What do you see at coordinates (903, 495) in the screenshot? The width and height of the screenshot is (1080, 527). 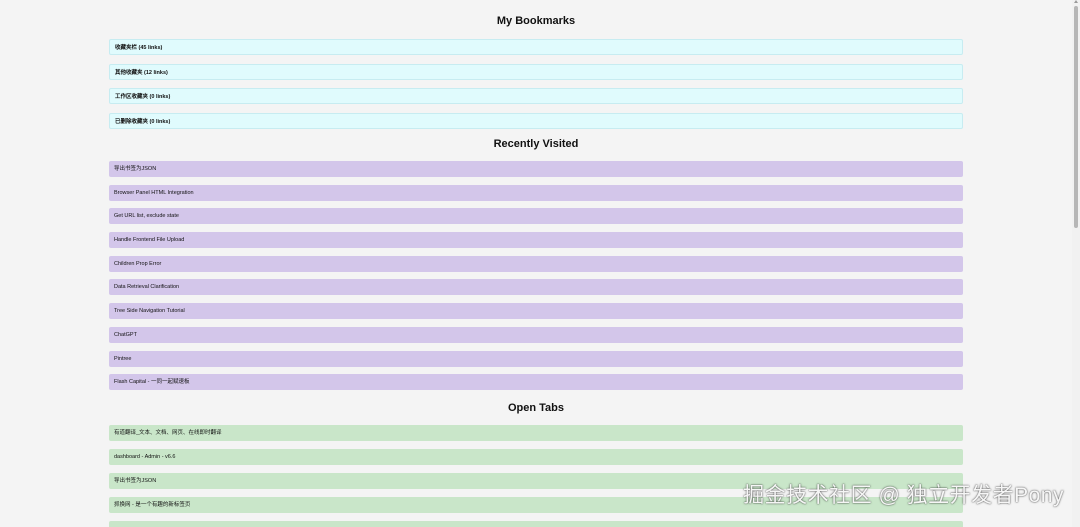 I see `watermark: 掘金技术社区 @ 独立开发者Pony` at bounding box center [903, 495].